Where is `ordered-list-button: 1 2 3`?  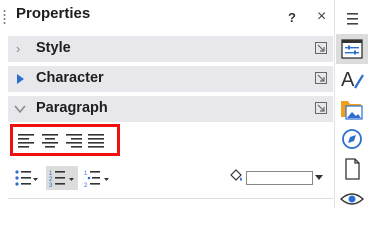 ordered-list-button: 1 2 3 is located at coordinates (62, 178).